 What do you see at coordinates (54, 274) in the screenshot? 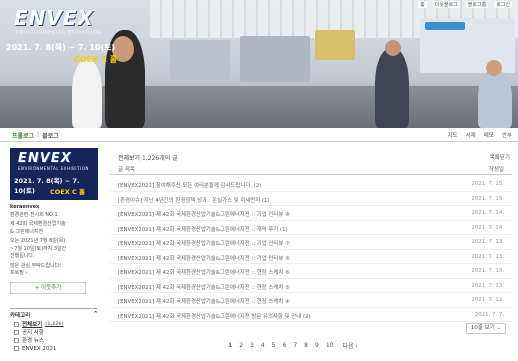
I see `profile-link: 프로필 ›` at bounding box center [54, 274].